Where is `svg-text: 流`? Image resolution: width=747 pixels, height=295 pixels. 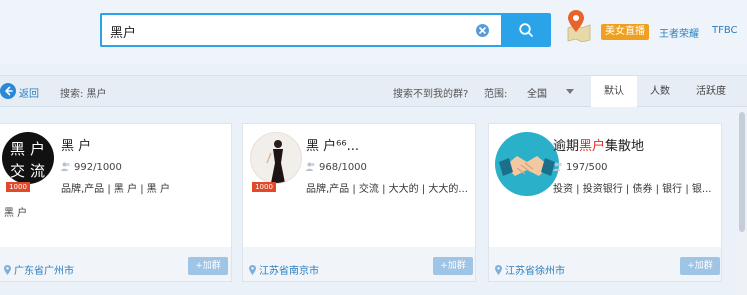
svg-text: 流 is located at coordinates (37, 171).